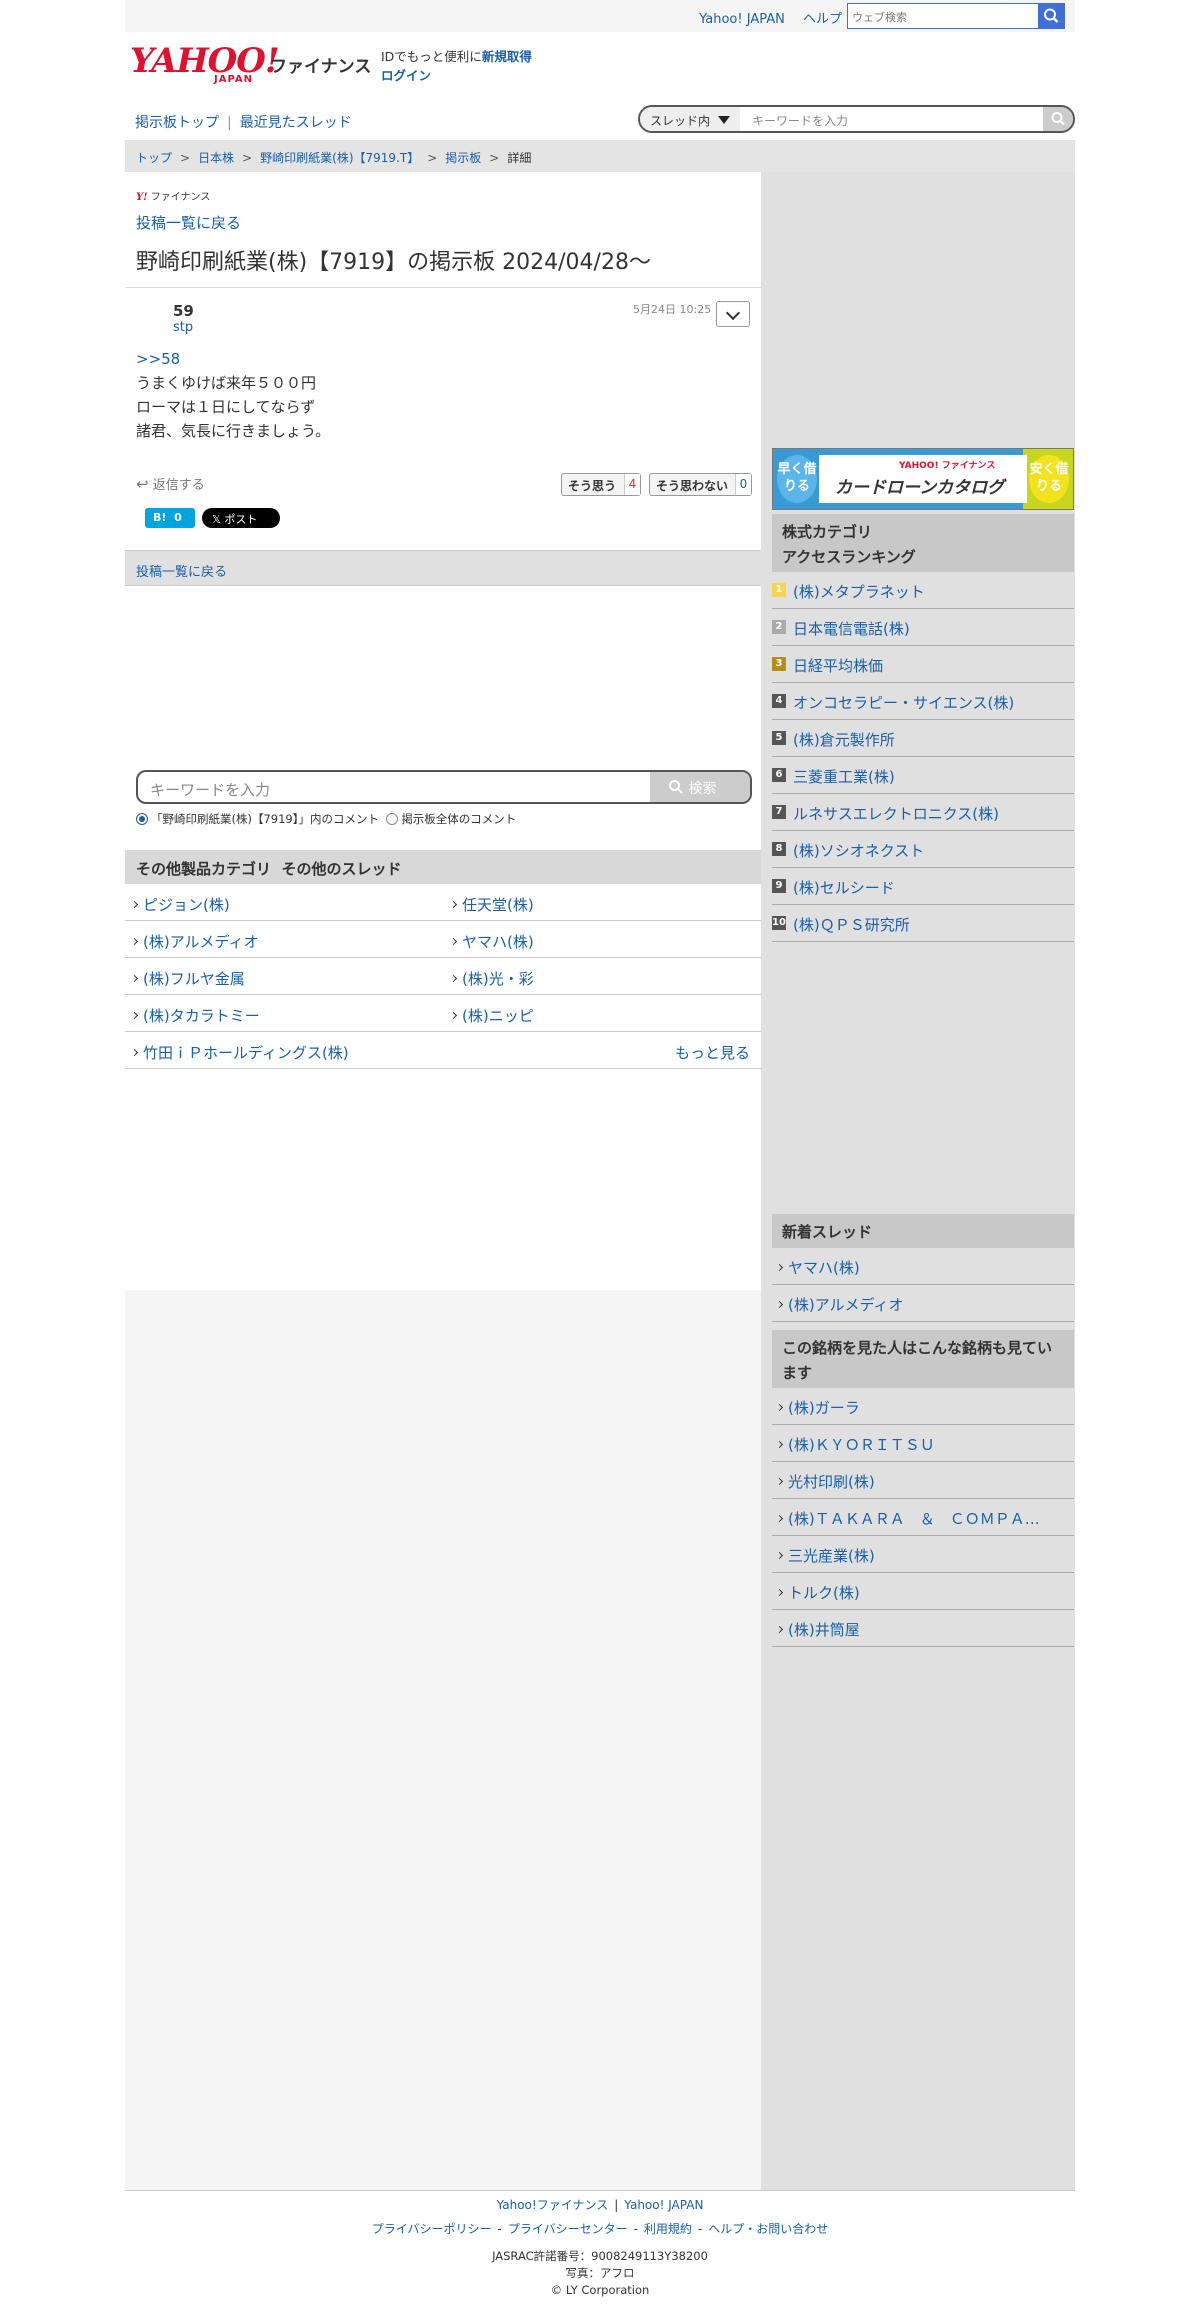 This screenshot has width=1200, height=2316. What do you see at coordinates (339, 158) in the screenshot?
I see `breadcrumb-company: 野崎印刷紙業(株)【7919.T】` at bounding box center [339, 158].